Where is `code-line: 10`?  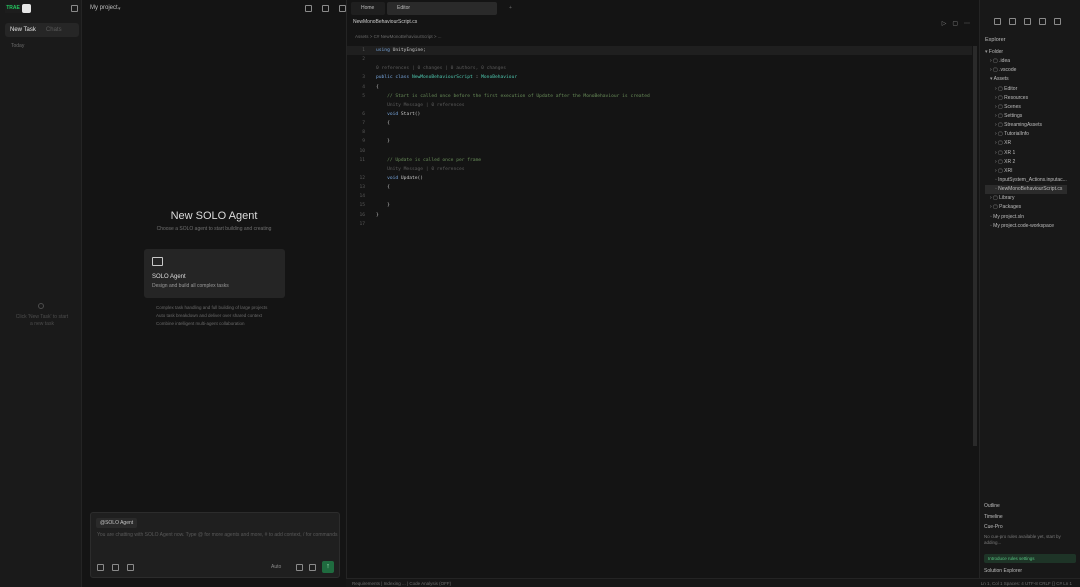 code-line: 10 is located at coordinates (659, 151).